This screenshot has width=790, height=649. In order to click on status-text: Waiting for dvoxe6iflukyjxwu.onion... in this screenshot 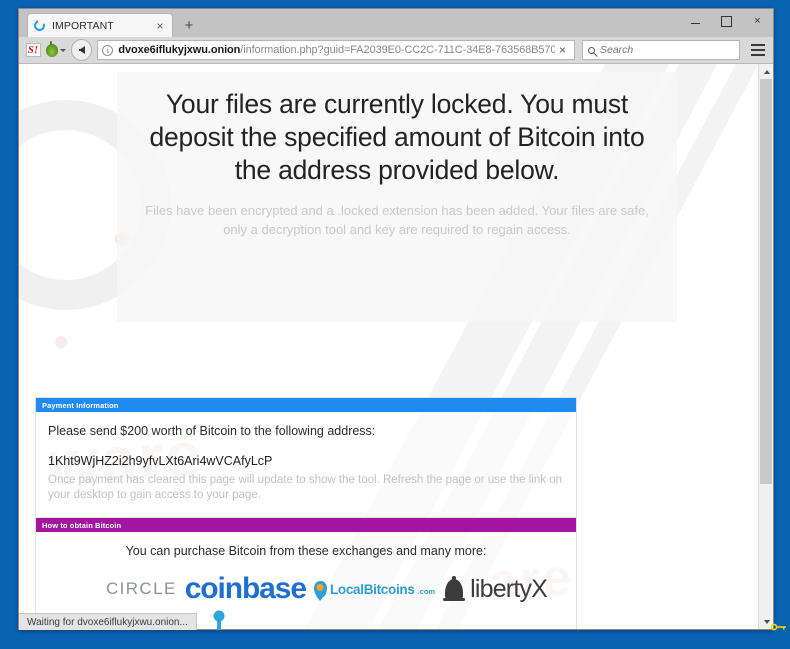, I will do `click(107, 622)`.